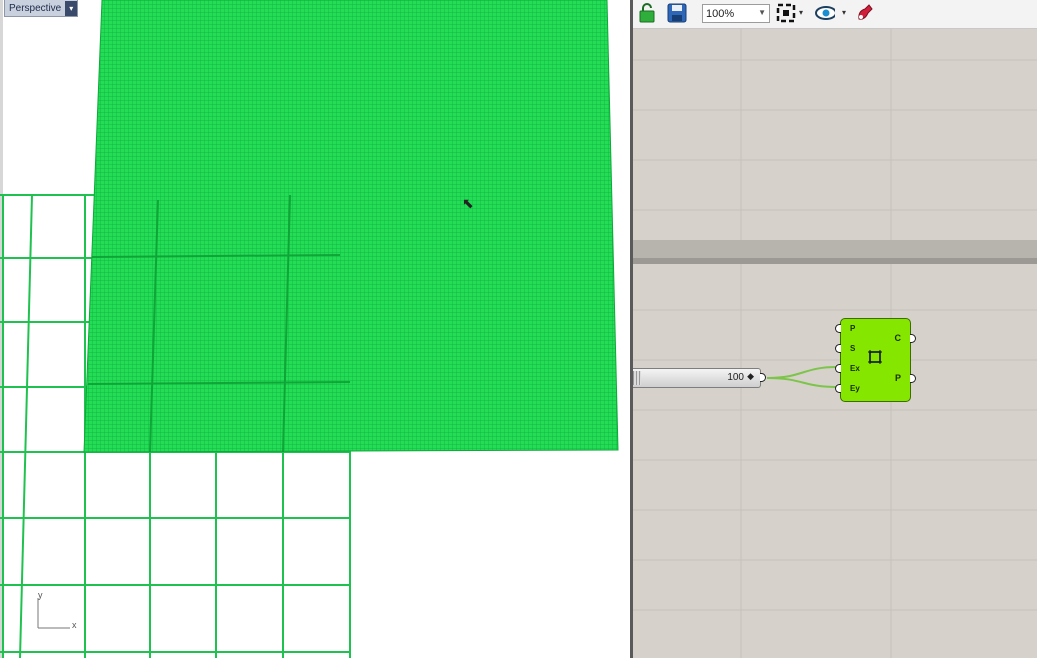 The image size is (1037, 658). Describe the element at coordinates (838, 328) in the screenshot. I see `input-grip-p` at that location.